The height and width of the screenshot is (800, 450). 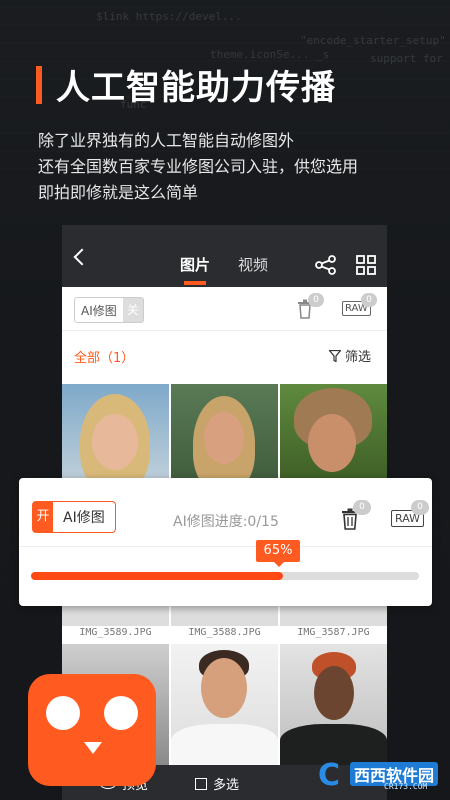 What do you see at coordinates (253, 264) in the screenshot?
I see `tab-video: 视频` at bounding box center [253, 264].